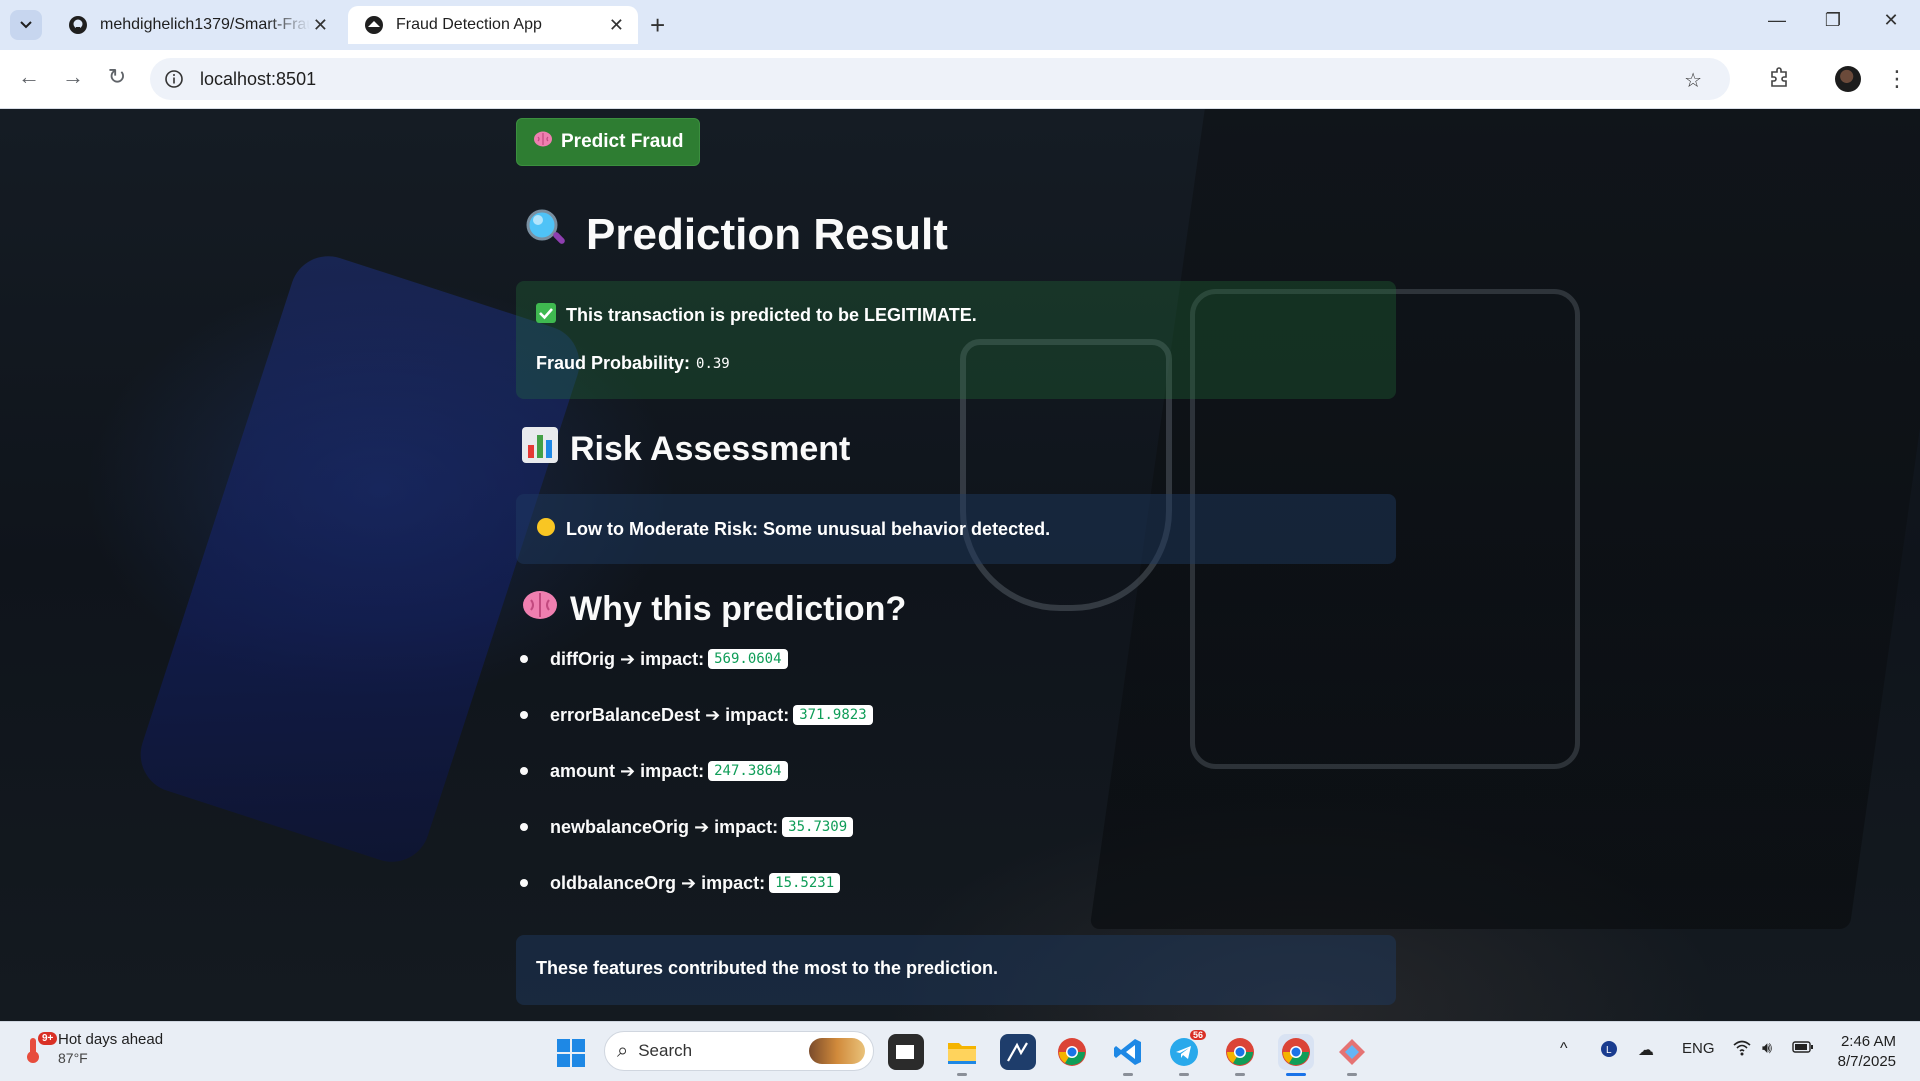 Image resolution: width=1920 pixels, height=1081 pixels. Describe the element at coordinates (1833, 20) in the screenshot. I see `restore-icon: ❐` at that location.